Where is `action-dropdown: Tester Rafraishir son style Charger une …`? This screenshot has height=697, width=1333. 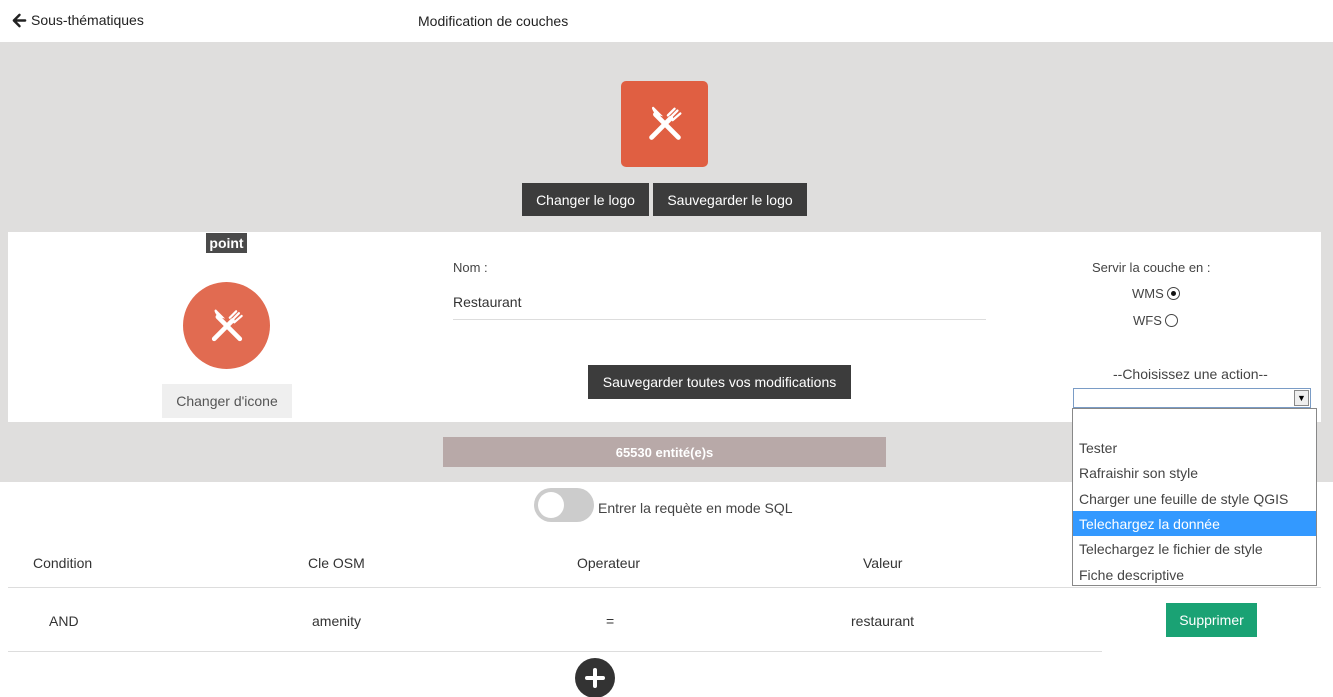
action-dropdown: Tester Rafraishir son style Charger une … is located at coordinates (1194, 497).